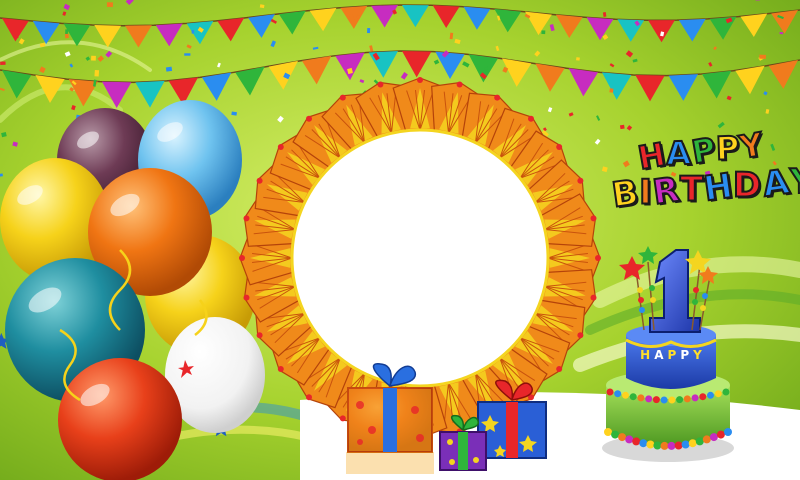  Describe the element at coordinates (120, 419) in the screenshot. I see `balloon-red-icon` at that location.